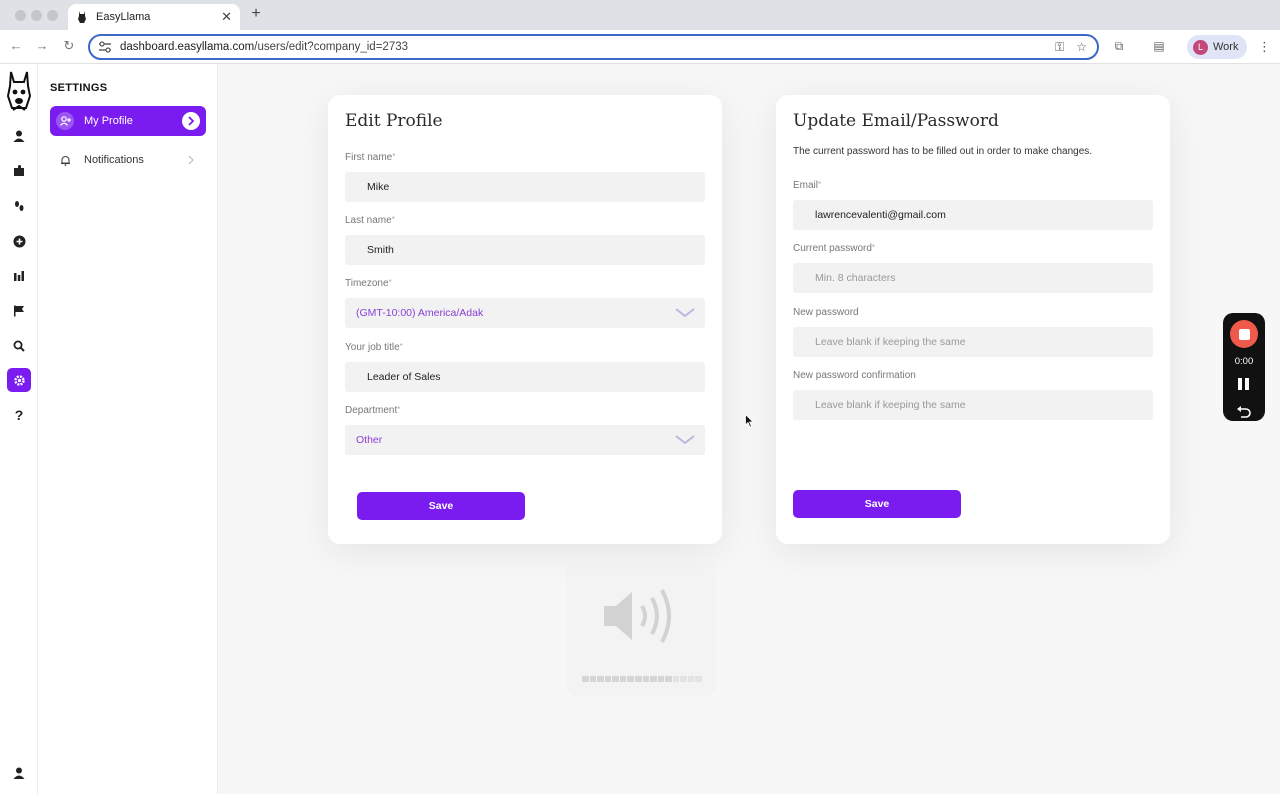 The height and width of the screenshot is (794, 1280). Describe the element at coordinates (52, 15) in the screenshot. I see `window-zoom-button` at that location.